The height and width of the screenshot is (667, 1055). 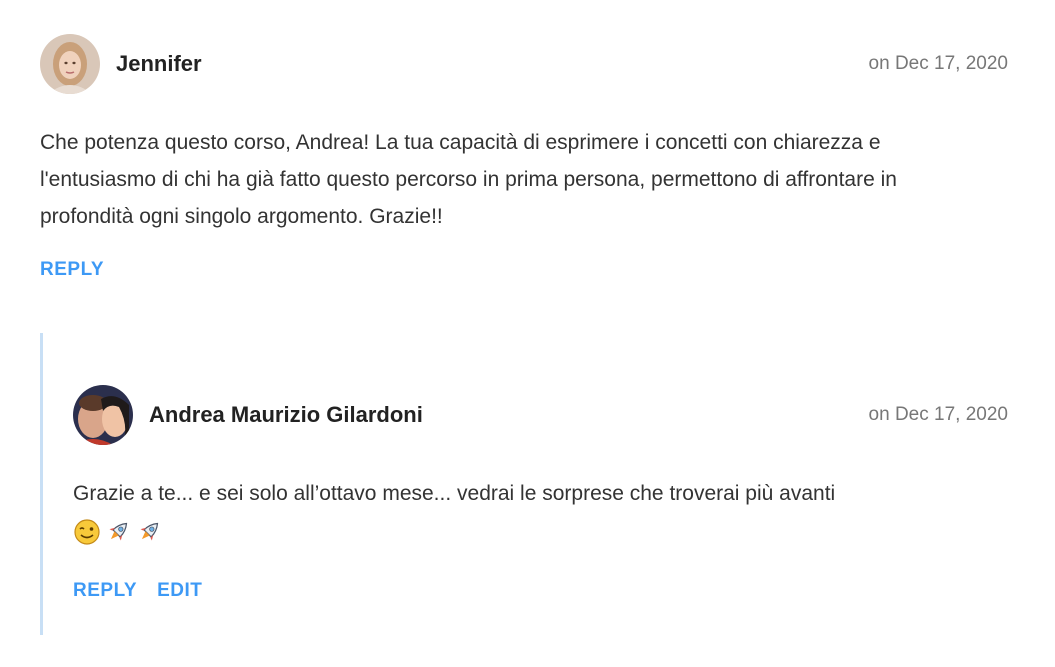 I want to click on comment-actions: REPLY EDIT, so click(x=540, y=591).